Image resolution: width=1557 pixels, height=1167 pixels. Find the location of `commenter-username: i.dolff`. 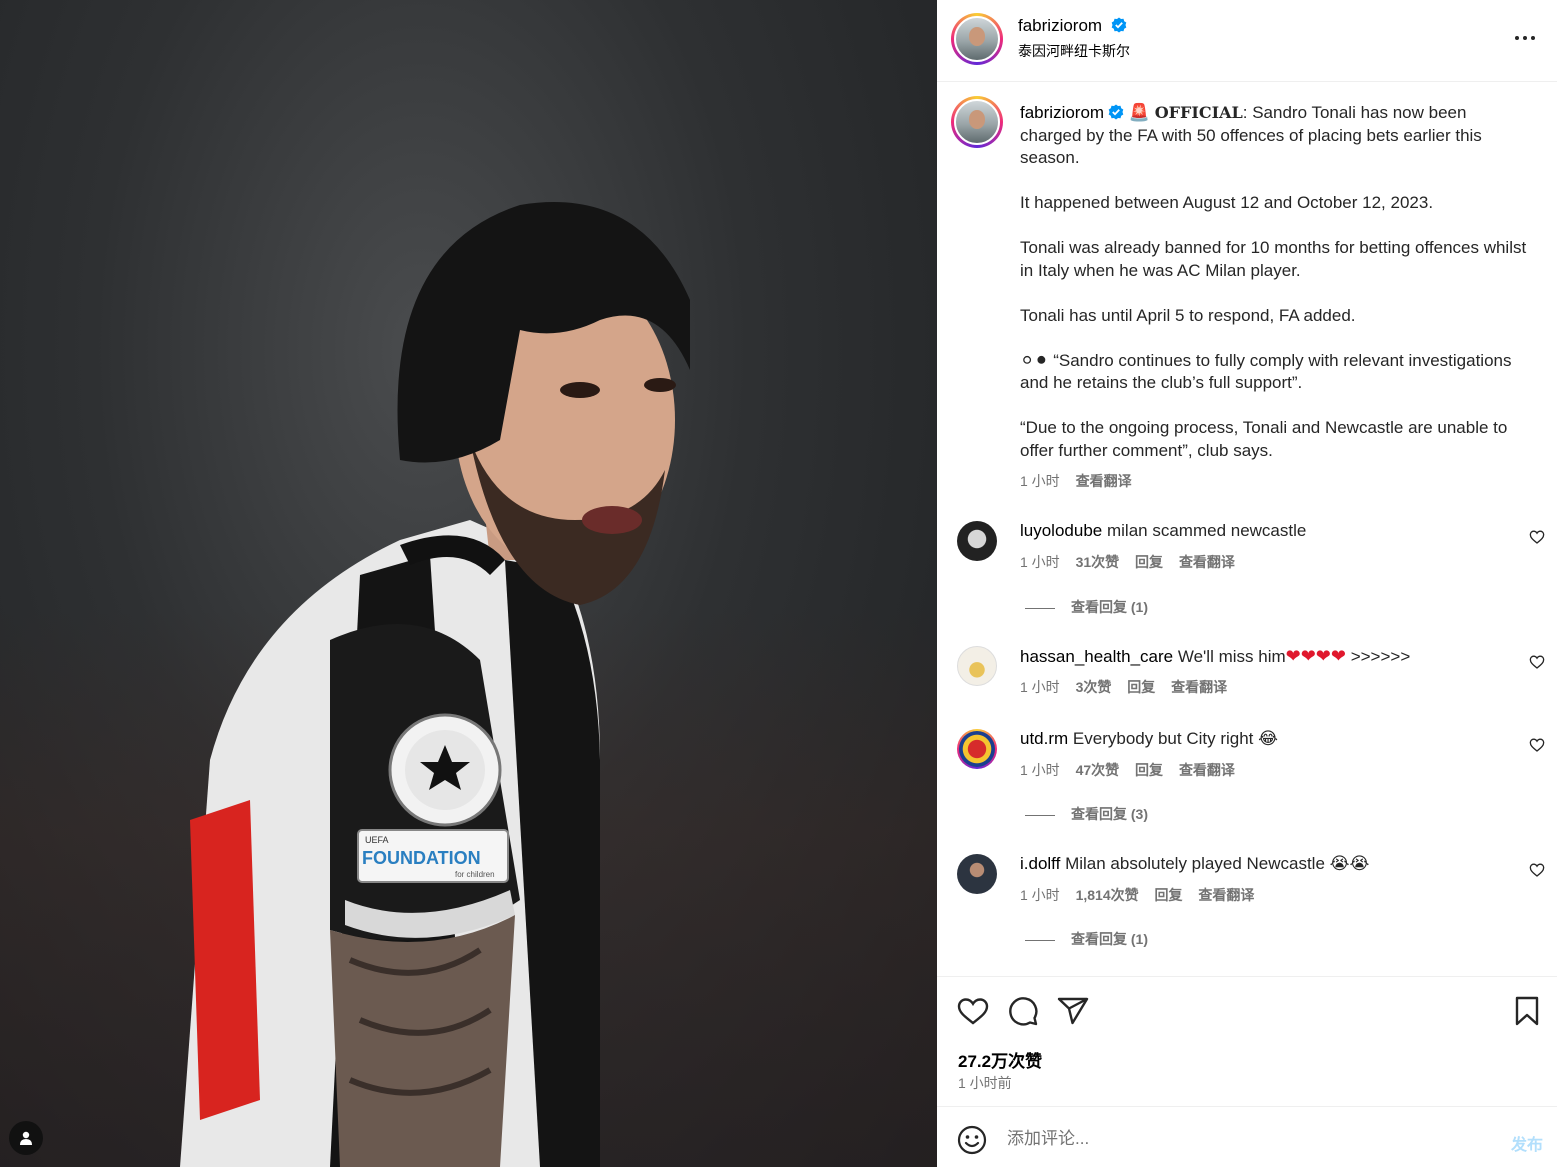

commenter-username: i.dolff is located at coordinates (1040, 863).